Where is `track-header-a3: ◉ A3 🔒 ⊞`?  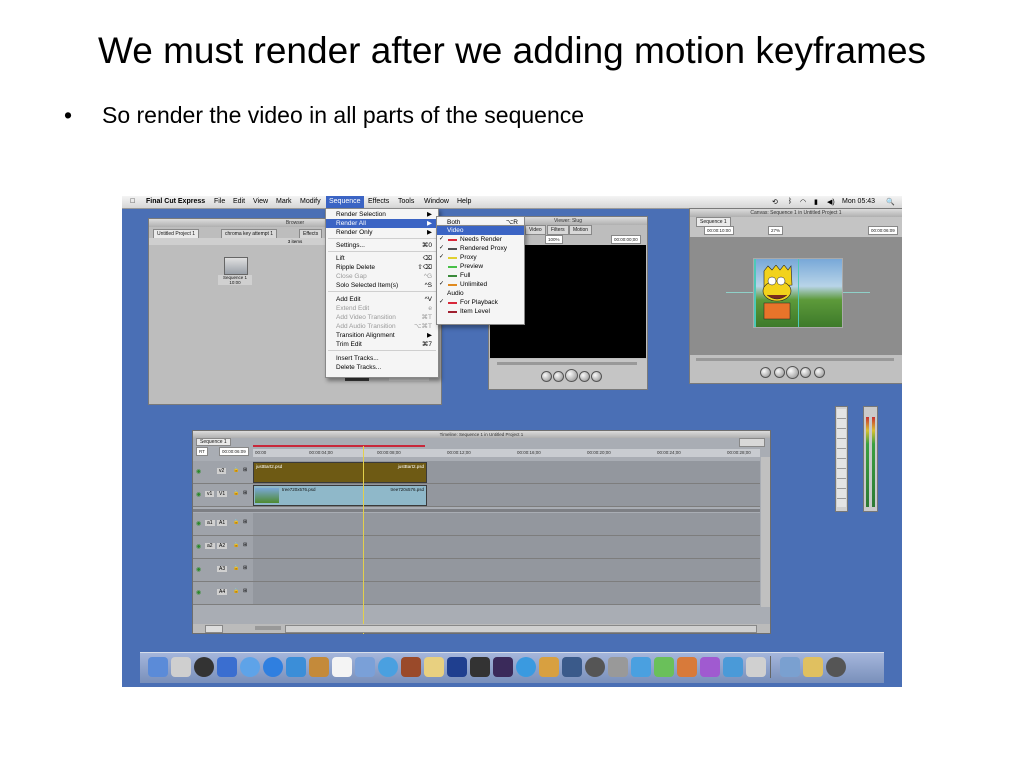
track-header-a3: ◉ A3 🔒 ⊞ is located at coordinates (223, 570).